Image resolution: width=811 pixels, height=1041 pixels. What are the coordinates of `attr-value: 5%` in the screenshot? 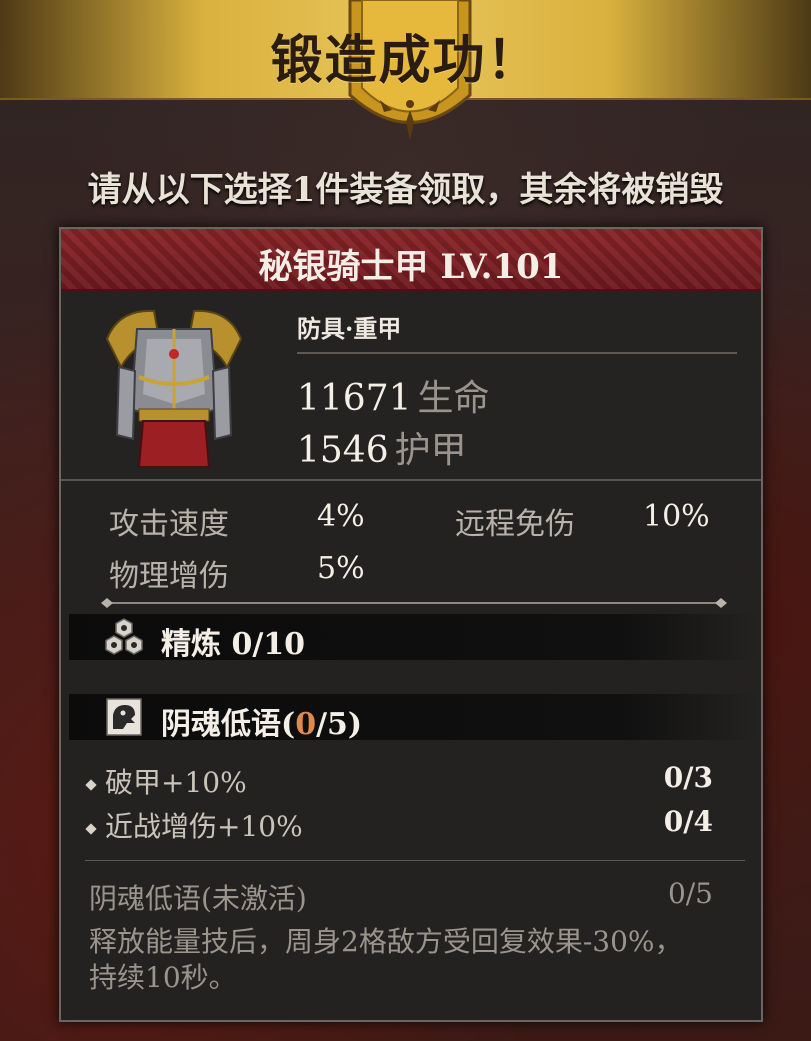 It's located at (341, 568).